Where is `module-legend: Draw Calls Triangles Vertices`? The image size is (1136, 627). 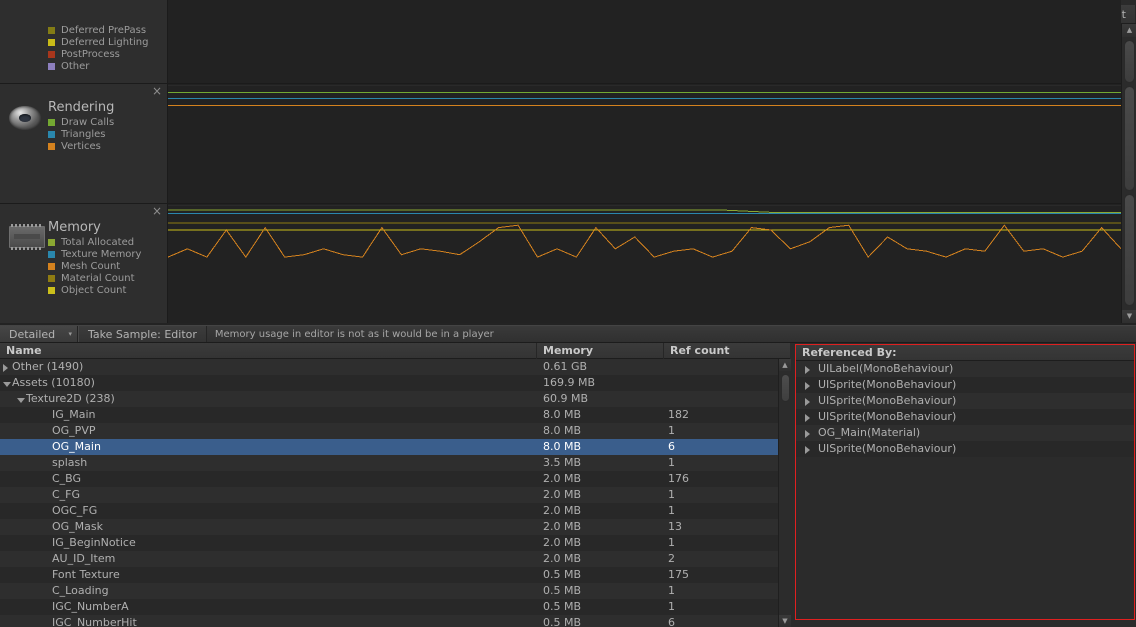 module-legend: Draw Calls Triangles Vertices is located at coordinates (81, 134).